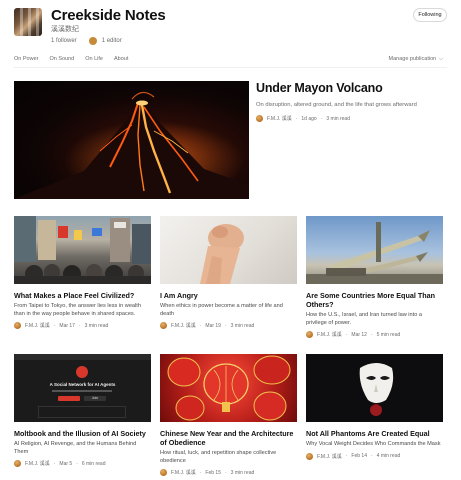  What do you see at coordinates (82, 325) in the screenshot?
I see `post-byline: F.M.J. 溪溪 · Mar 17 · 3 min read` at bounding box center [82, 325].